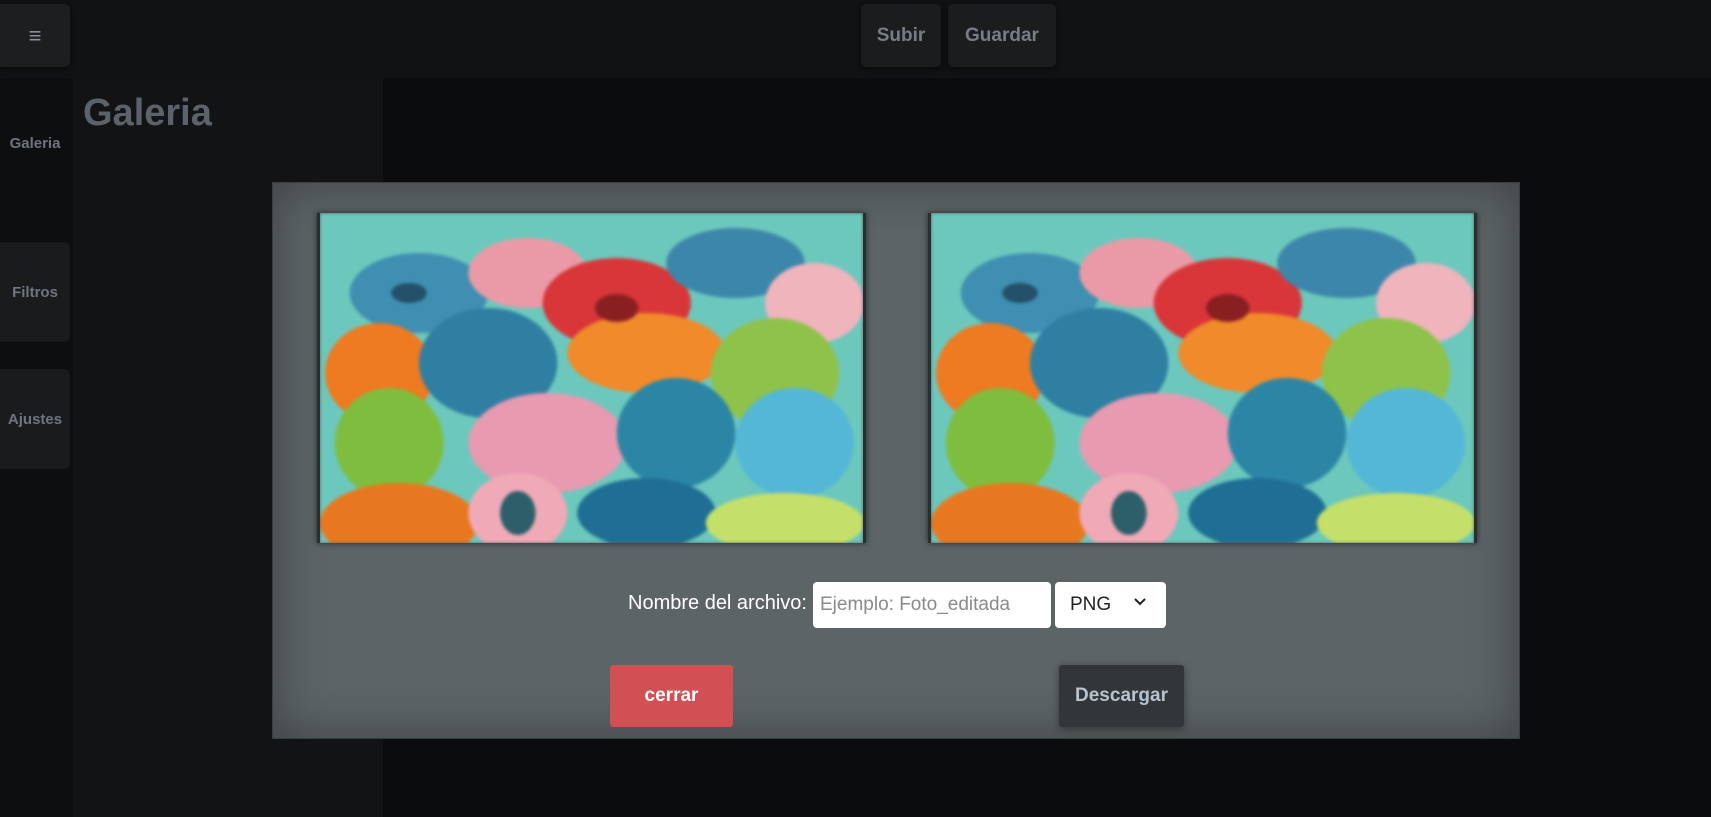  What do you see at coordinates (35, 419) in the screenshot?
I see `sidebar-item-ajustes: Ajustes` at bounding box center [35, 419].